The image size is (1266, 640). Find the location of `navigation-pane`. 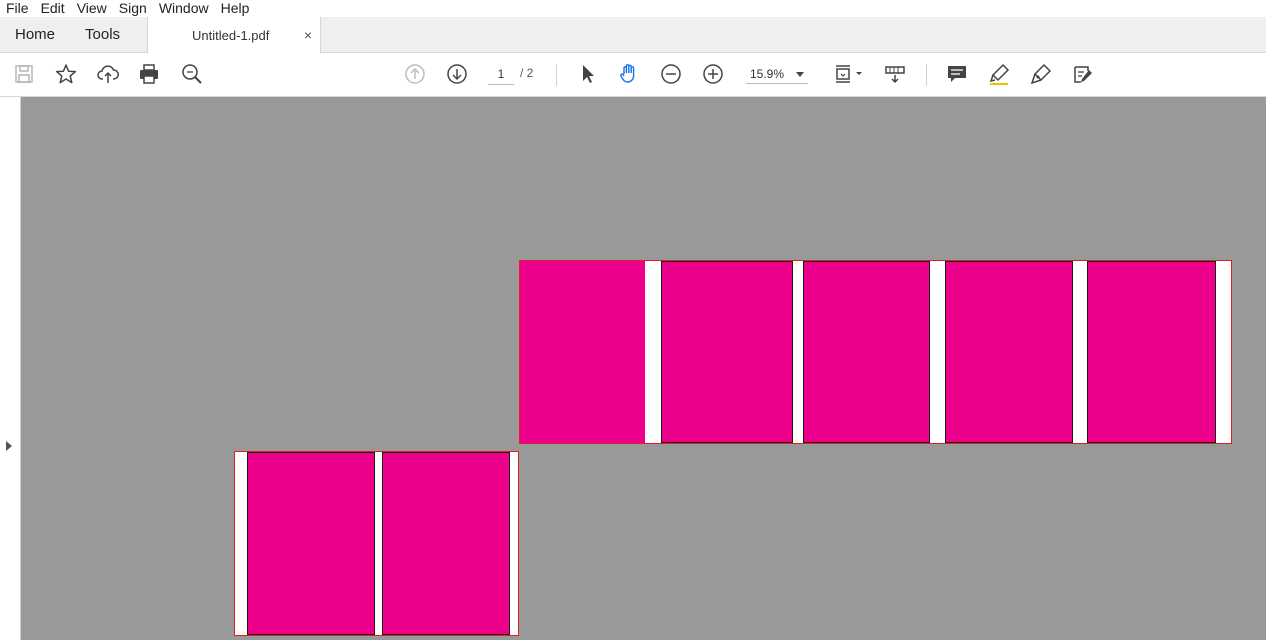

navigation-pane is located at coordinates (10, 368).